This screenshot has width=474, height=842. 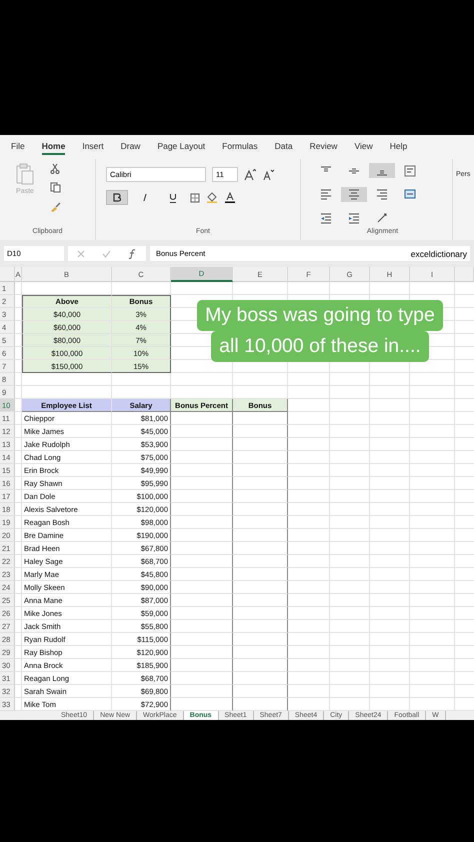 I want to click on ribbon-tab: Draw, so click(x=130, y=148).